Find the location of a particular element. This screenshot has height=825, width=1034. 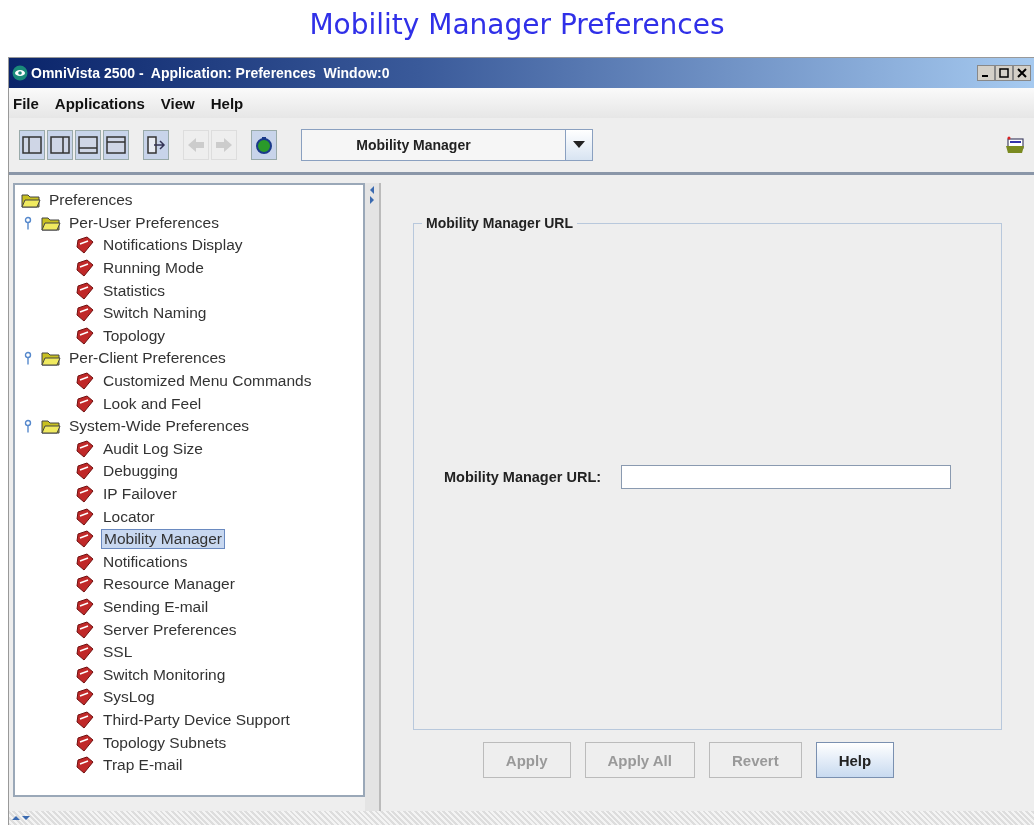

tree-item: Mobility Manager is located at coordinates (163, 539).